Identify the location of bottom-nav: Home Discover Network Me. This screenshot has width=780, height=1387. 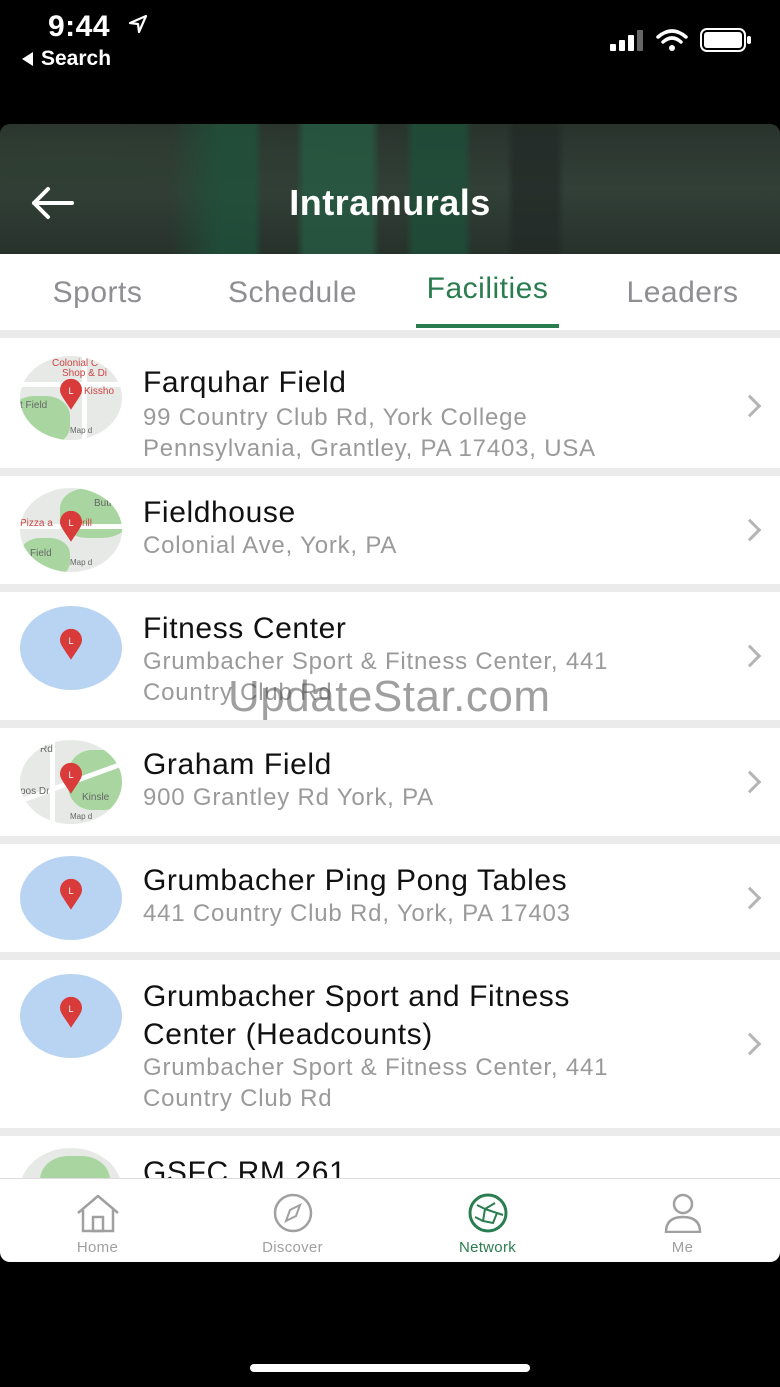
(390, 1220).